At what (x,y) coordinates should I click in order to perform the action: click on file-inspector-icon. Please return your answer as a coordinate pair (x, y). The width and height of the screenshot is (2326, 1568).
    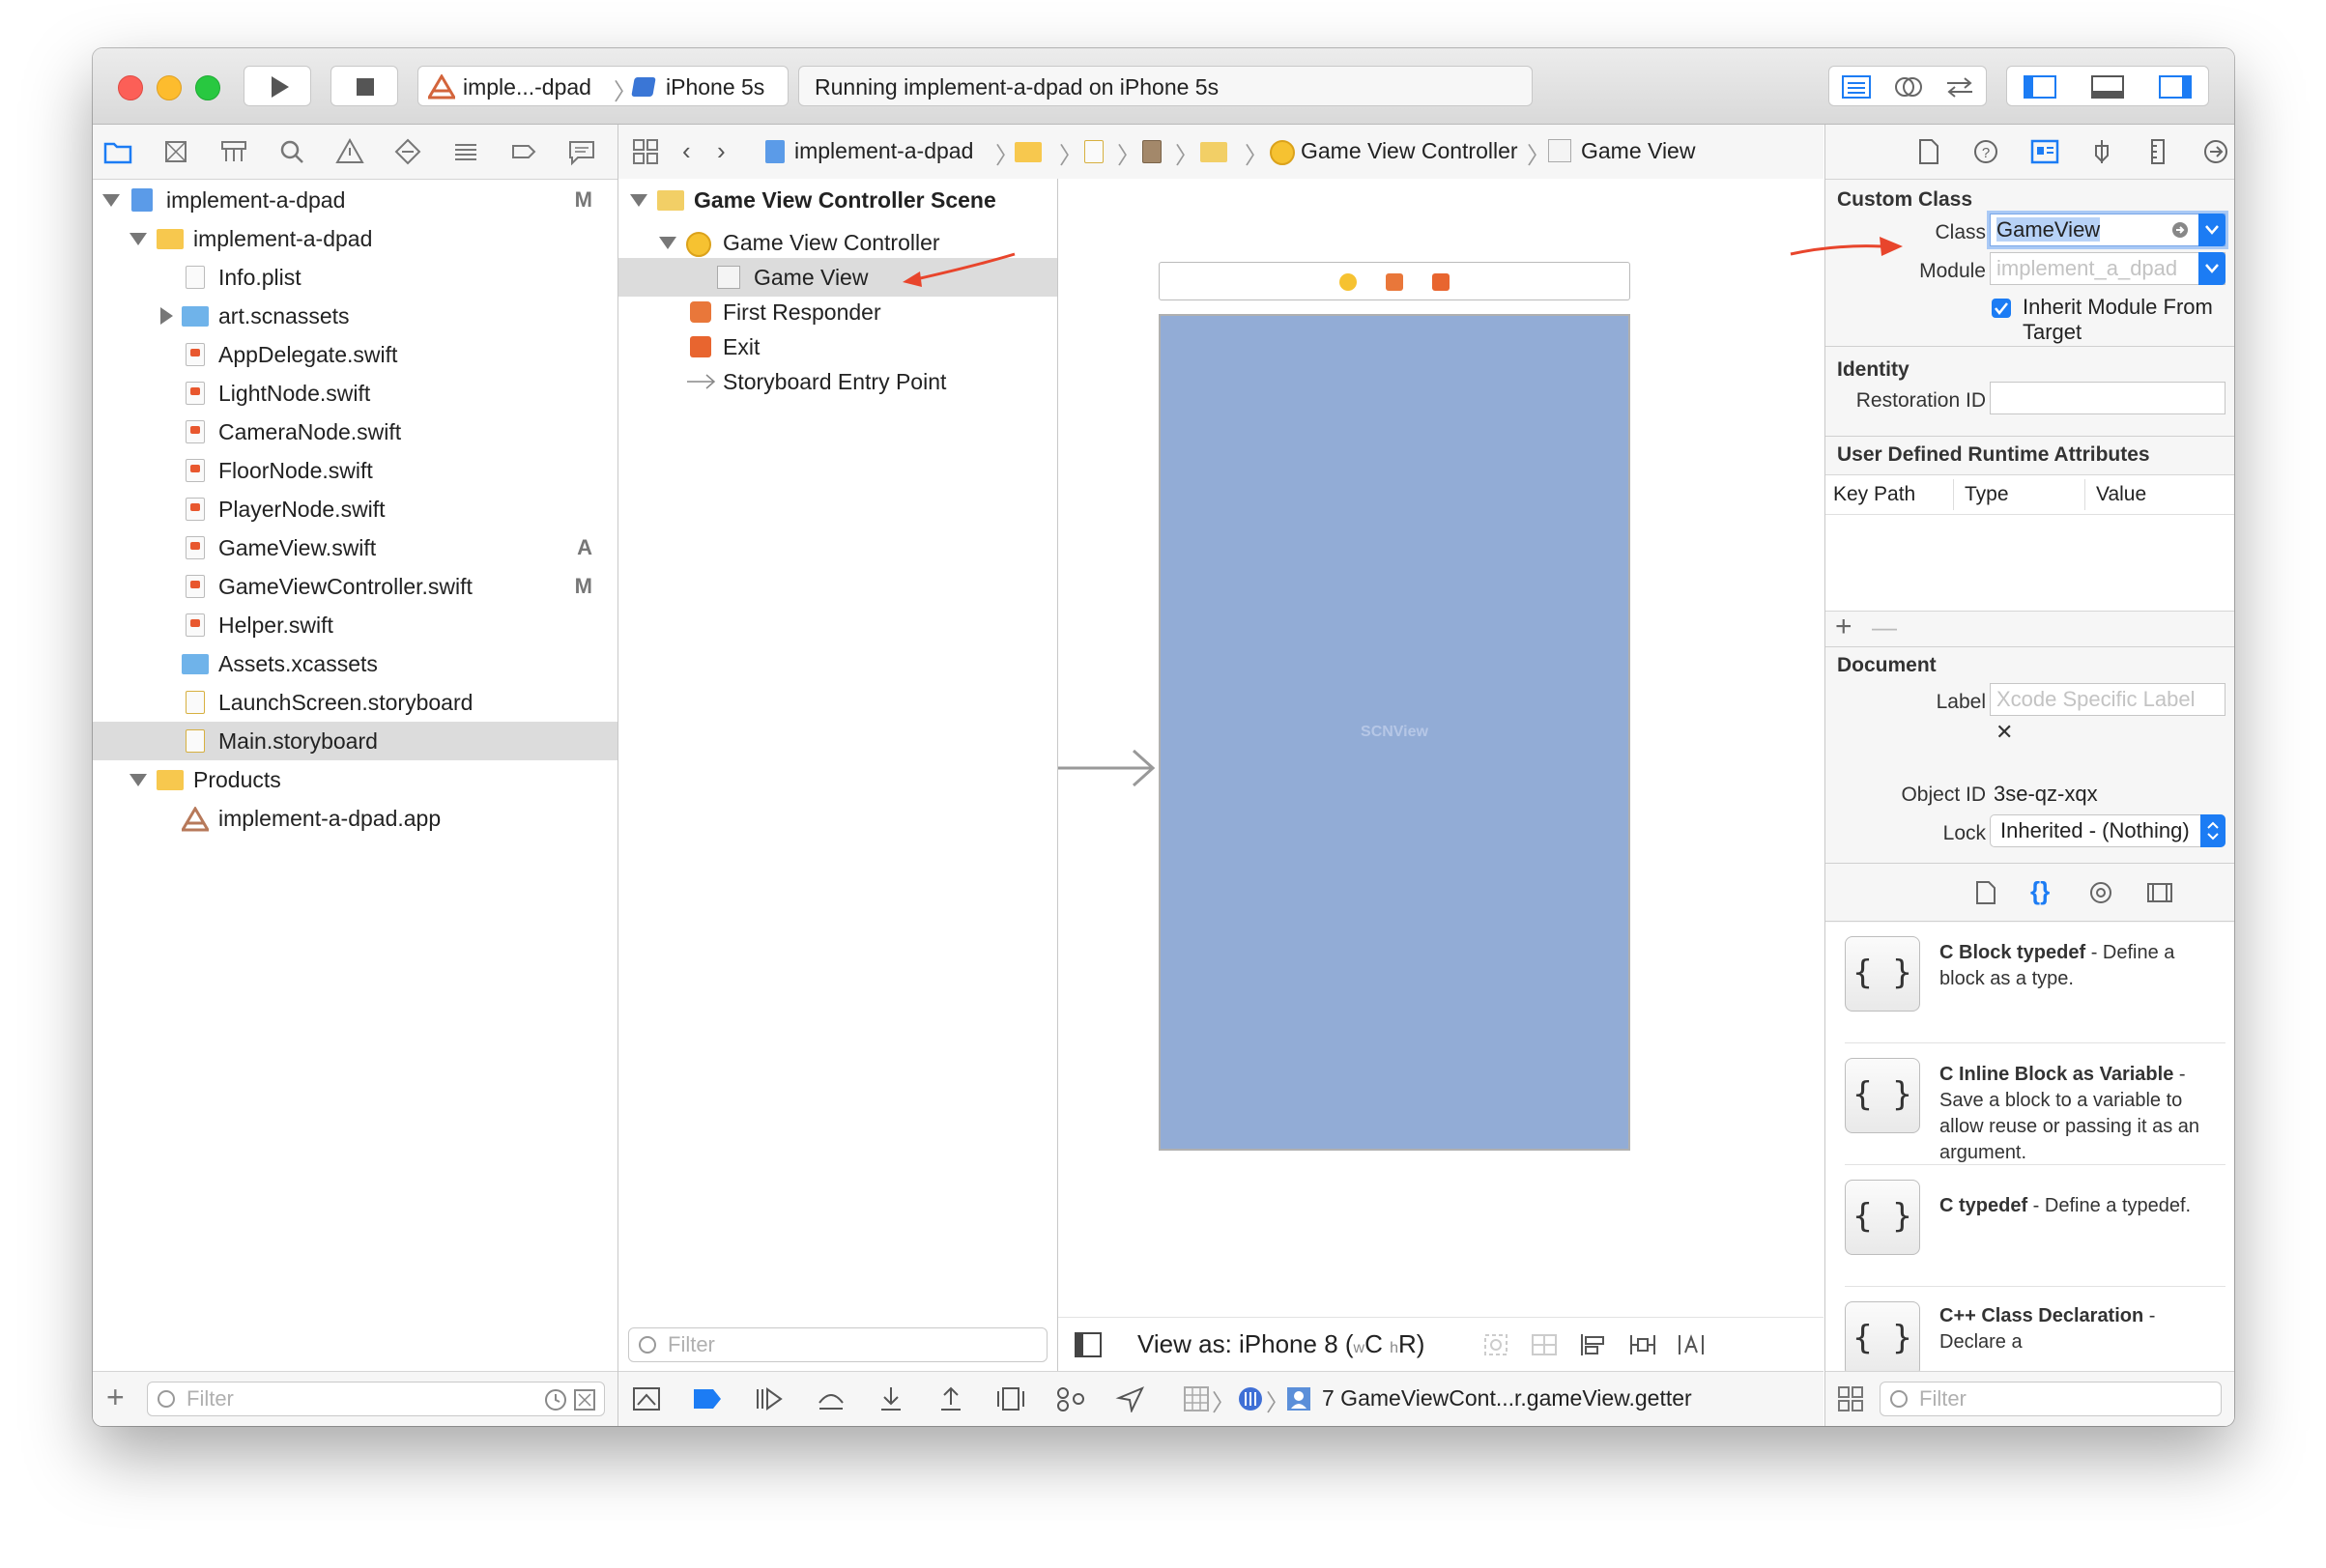
    Looking at the image, I should click on (1928, 151).